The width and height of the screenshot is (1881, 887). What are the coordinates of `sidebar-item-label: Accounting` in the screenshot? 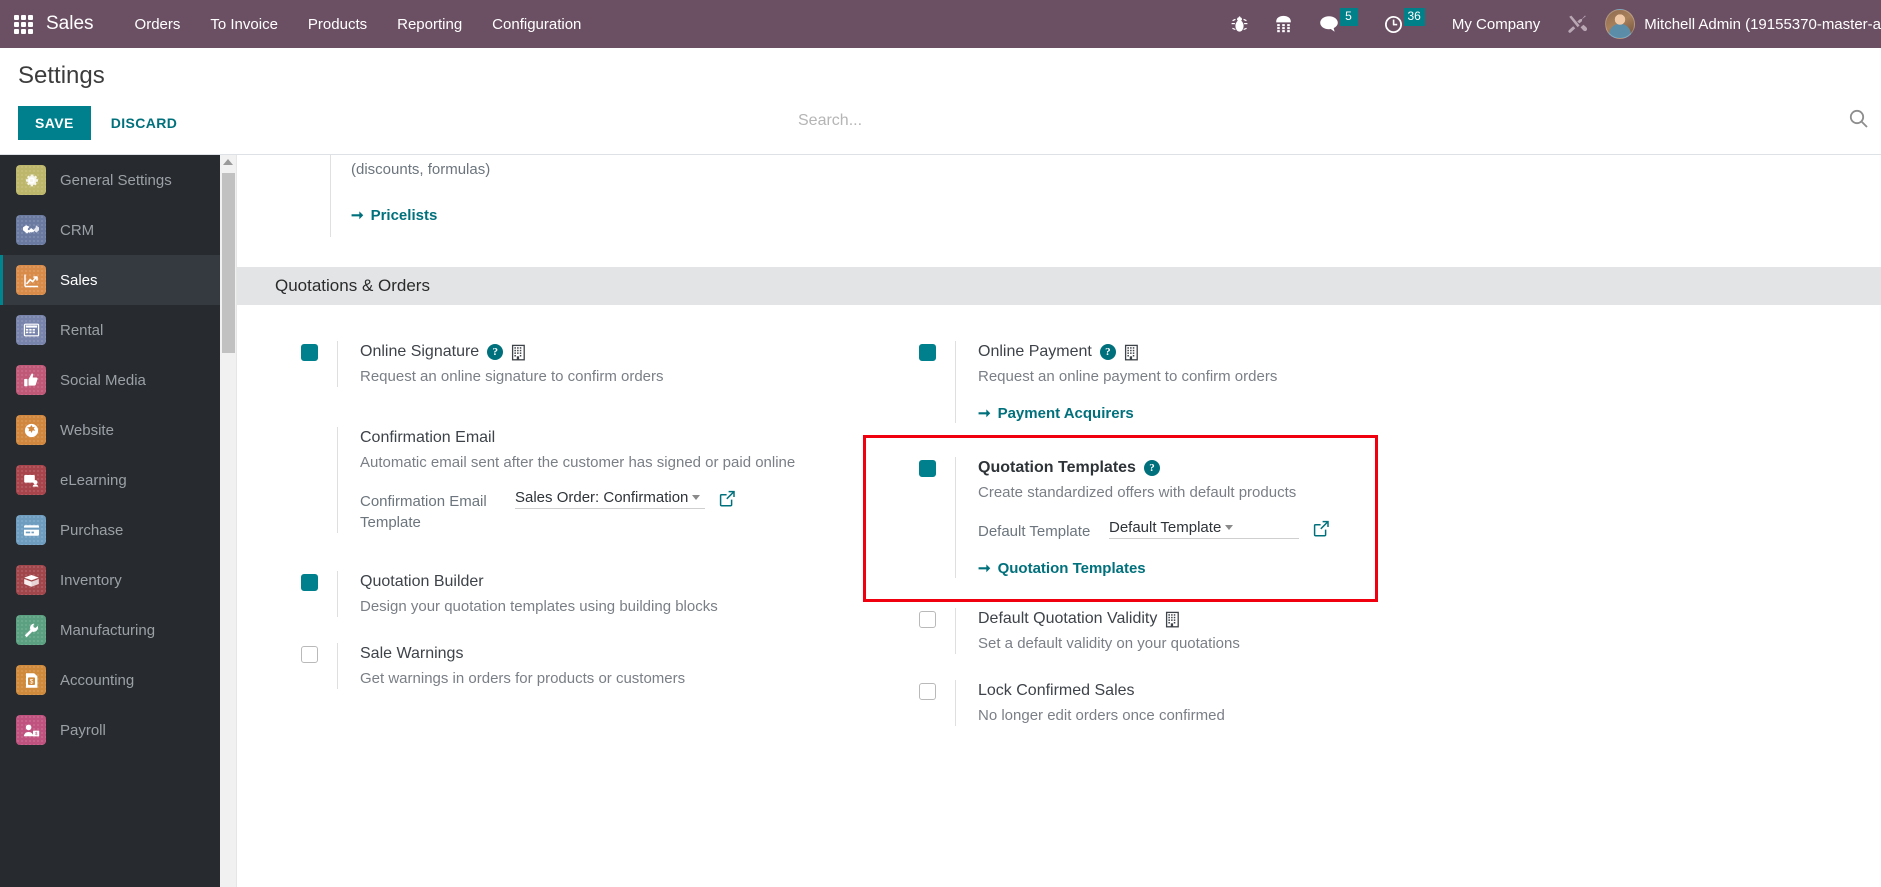 It's located at (97, 680).